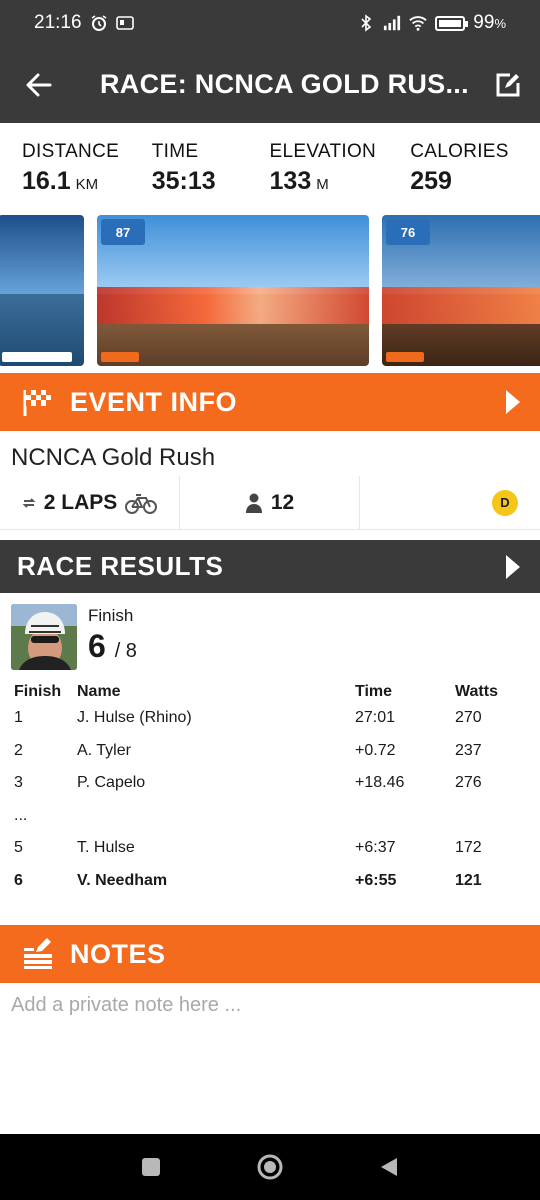 This screenshot has width=540, height=1200. What do you see at coordinates (18, 848) in the screenshot?
I see `cell-position: 5` at bounding box center [18, 848].